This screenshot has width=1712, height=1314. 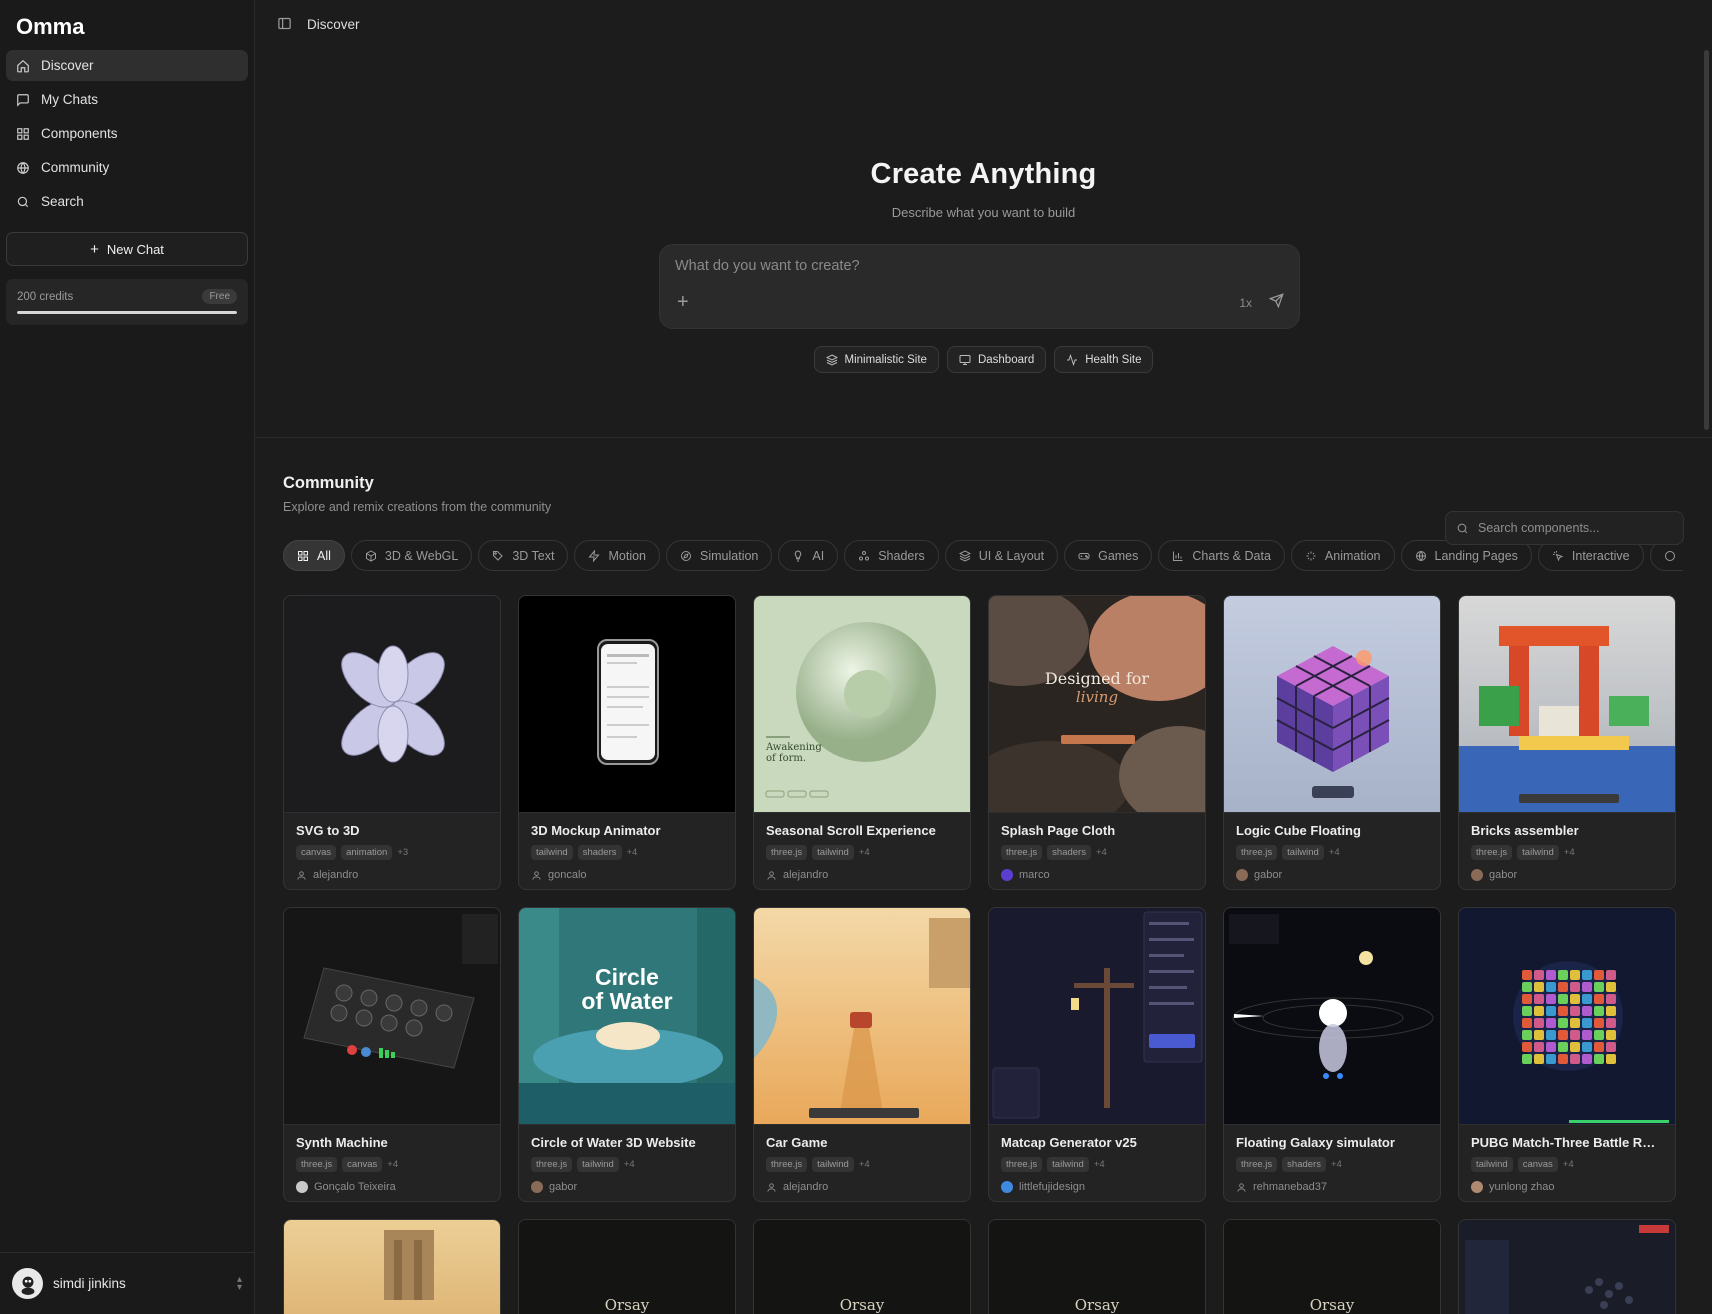 What do you see at coordinates (864, 556) in the screenshot?
I see `shapes-icon` at bounding box center [864, 556].